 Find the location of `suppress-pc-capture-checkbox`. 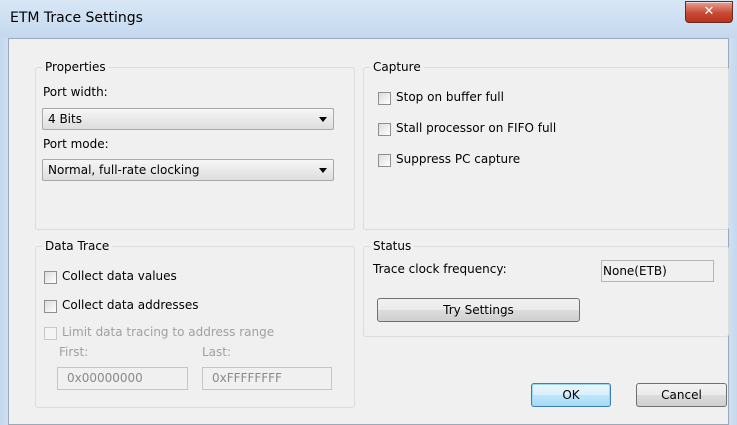

suppress-pc-capture-checkbox is located at coordinates (384, 160).